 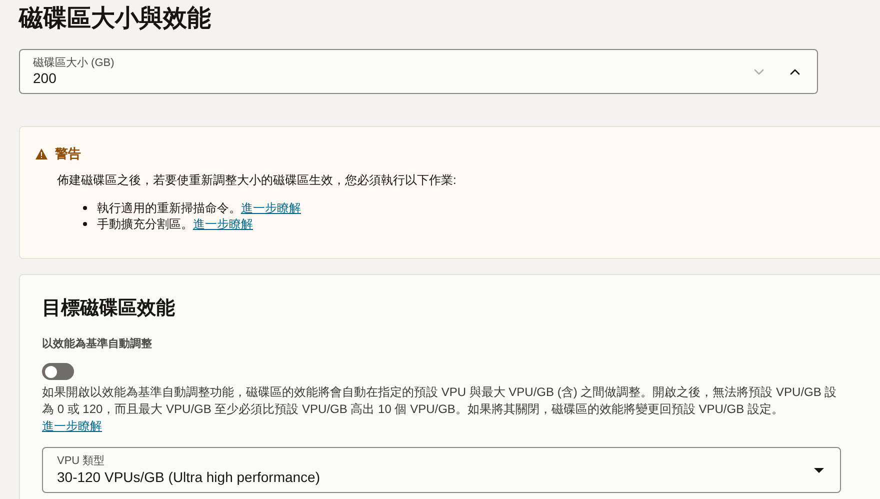 What do you see at coordinates (74, 63) in the screenshot?
I see `field-label: 磁碟區大小 (GB)` at bounding box center [74, 63].